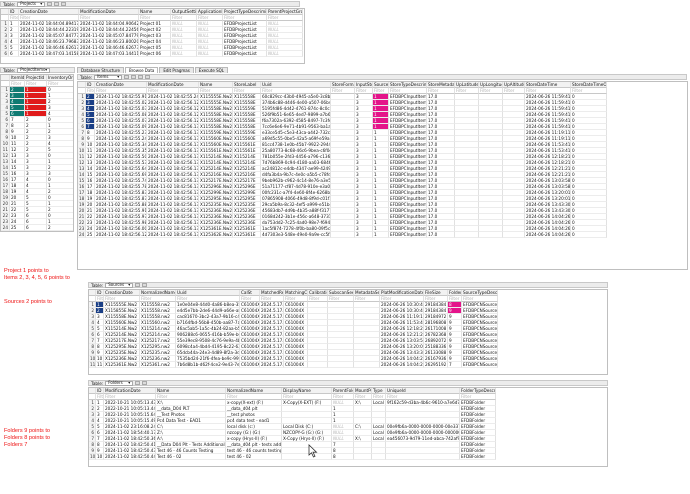  I want to click on note-sources: Sources 2 points to, so click(28, 302).